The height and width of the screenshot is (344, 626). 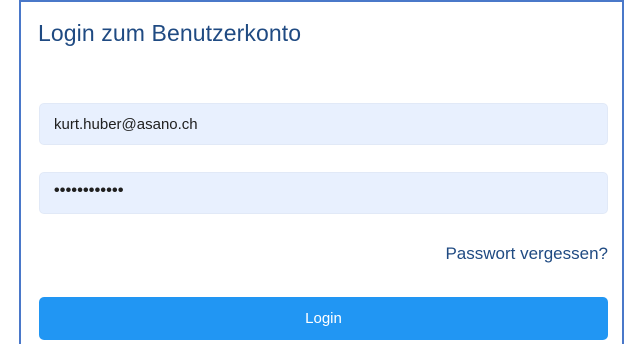 I want to click on password-field-value: ••••••••••••, so click(x=89, y=190).